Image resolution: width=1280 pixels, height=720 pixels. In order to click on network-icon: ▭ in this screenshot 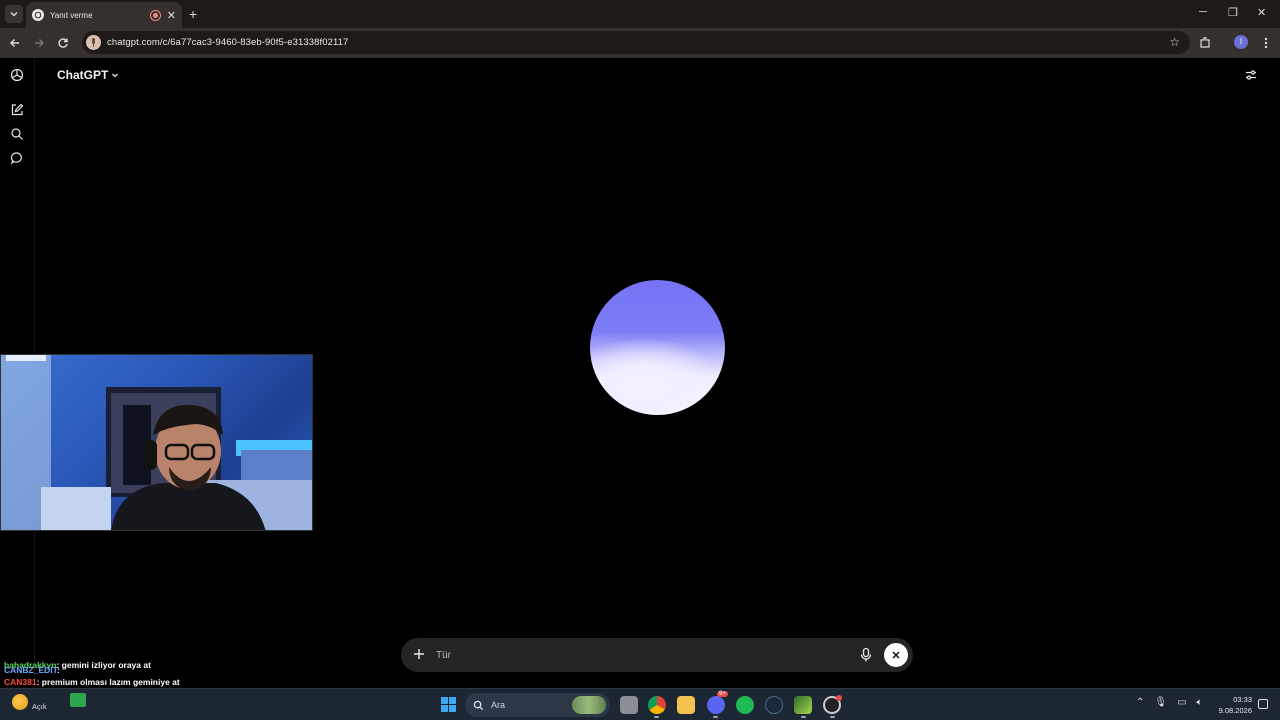, I will do `click(1181, 702)`.